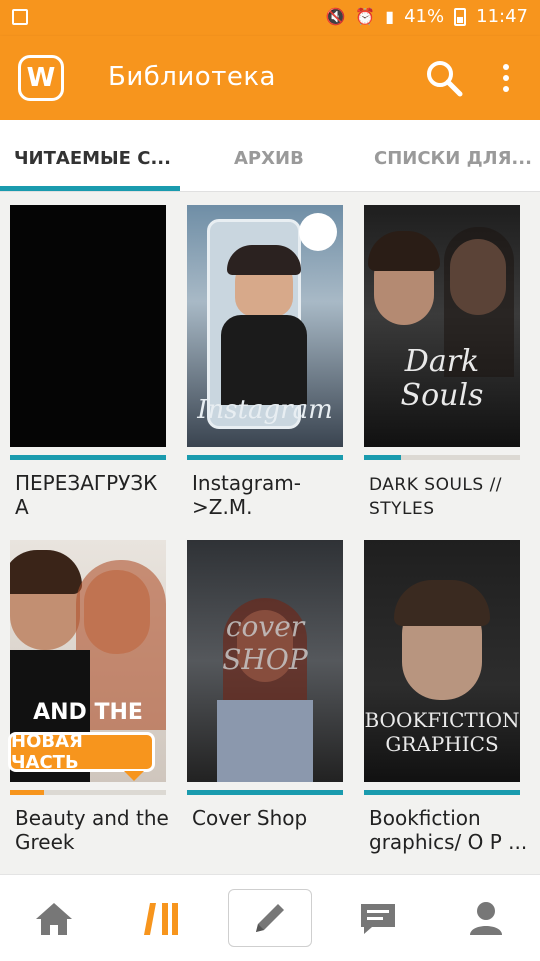  I want to click on cover-text: cover SHOP, so click(265, 643).